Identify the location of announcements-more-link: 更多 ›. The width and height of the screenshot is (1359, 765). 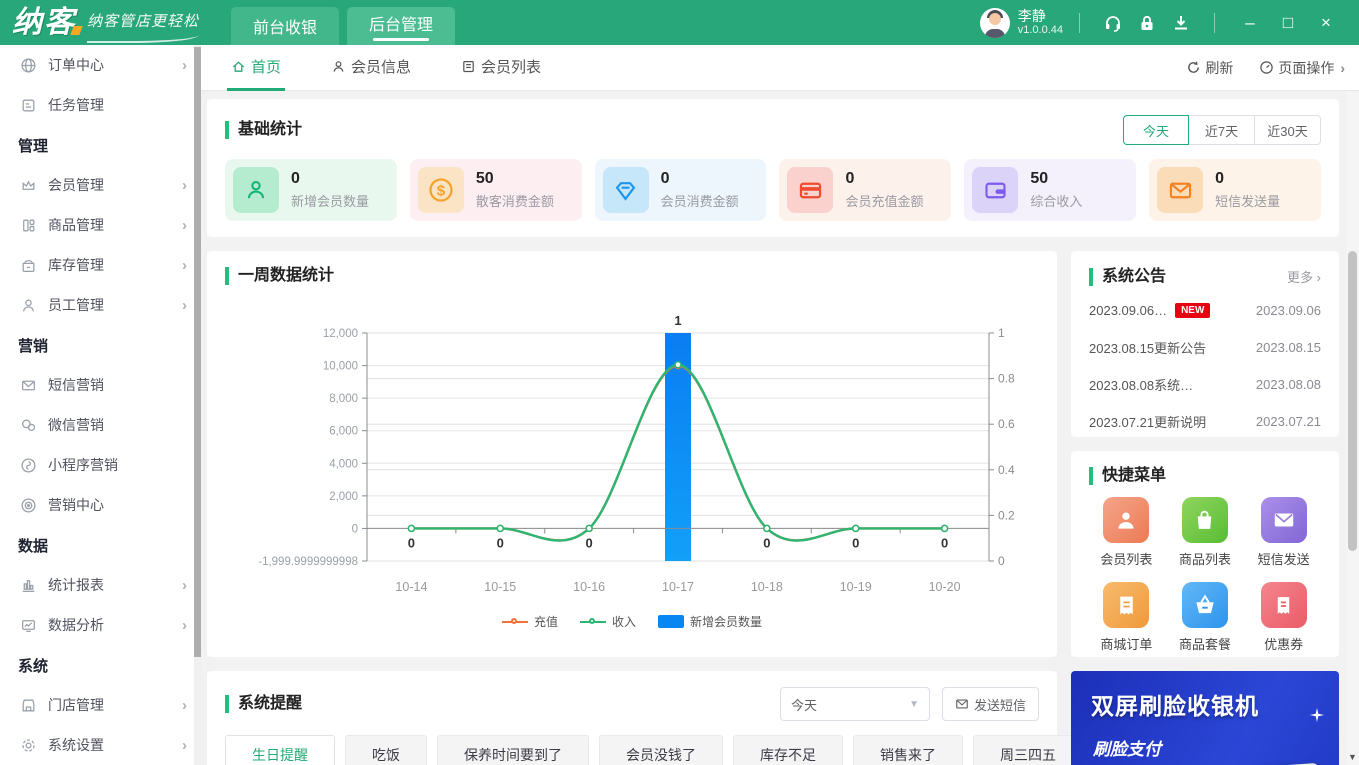
(1304, 276).